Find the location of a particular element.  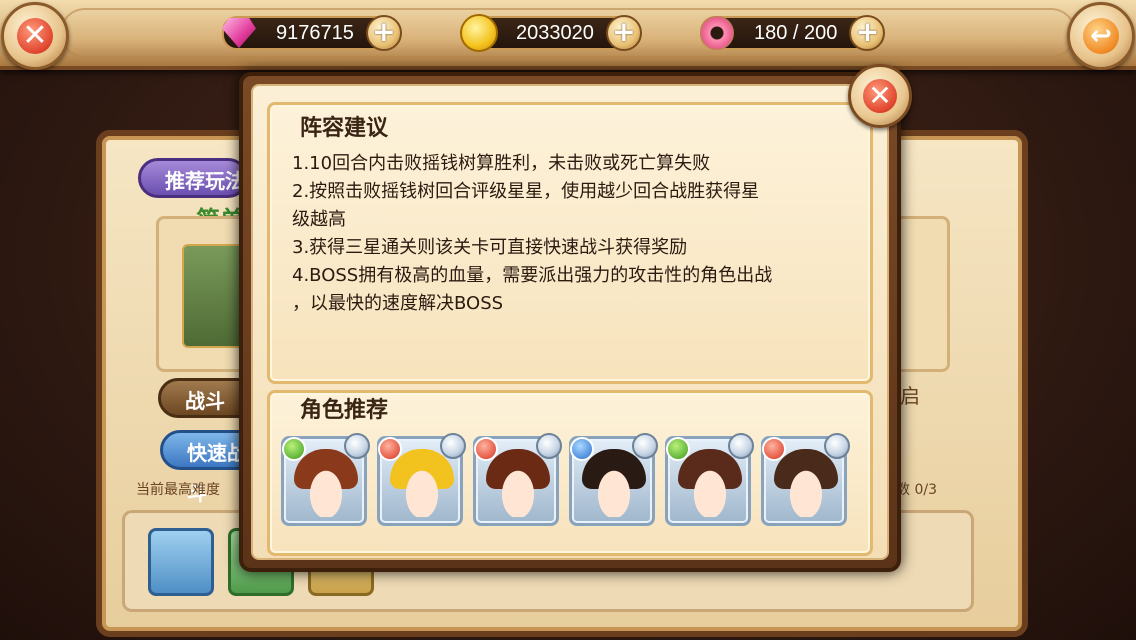

pink-gem-icon is located at coordinates (239, 33).